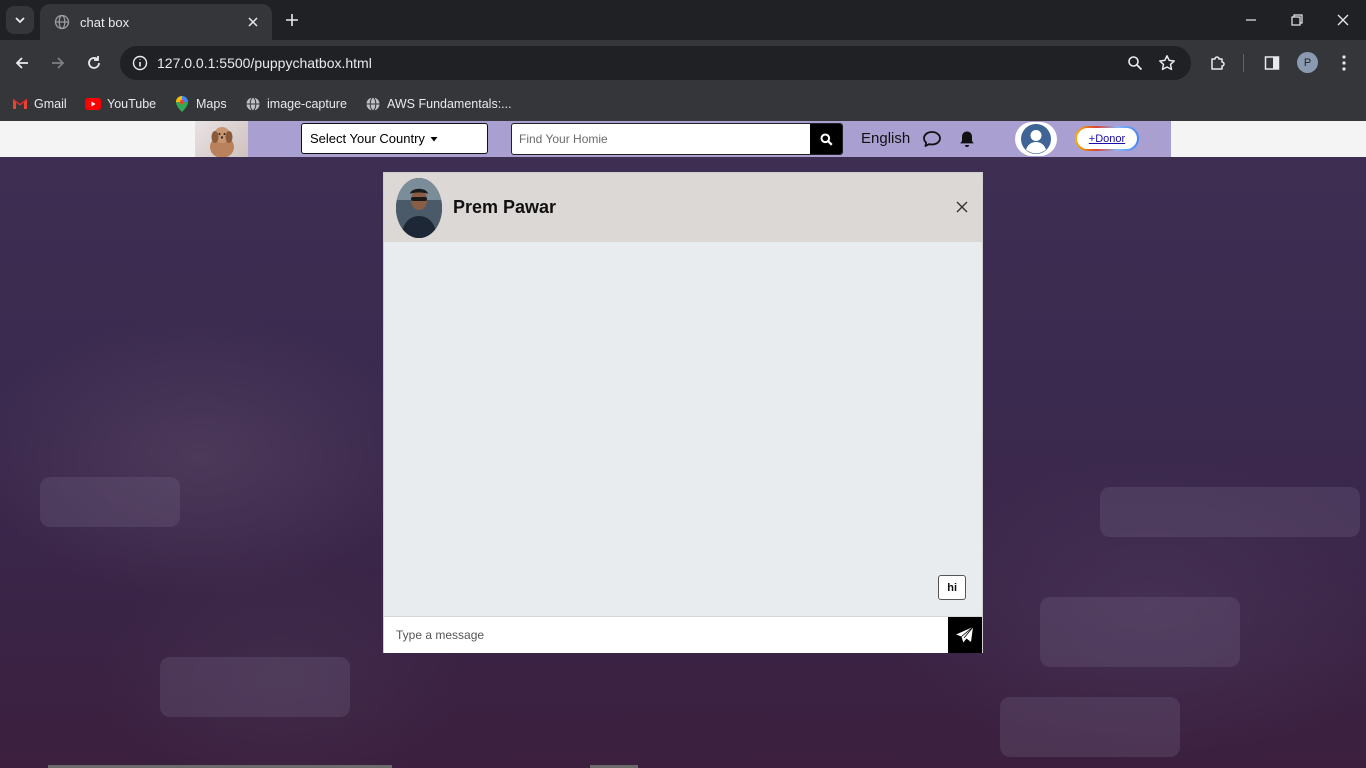 The height and width of the screenshot is (768, 1366). I want to click on chat-close-button, so click(962, 207).